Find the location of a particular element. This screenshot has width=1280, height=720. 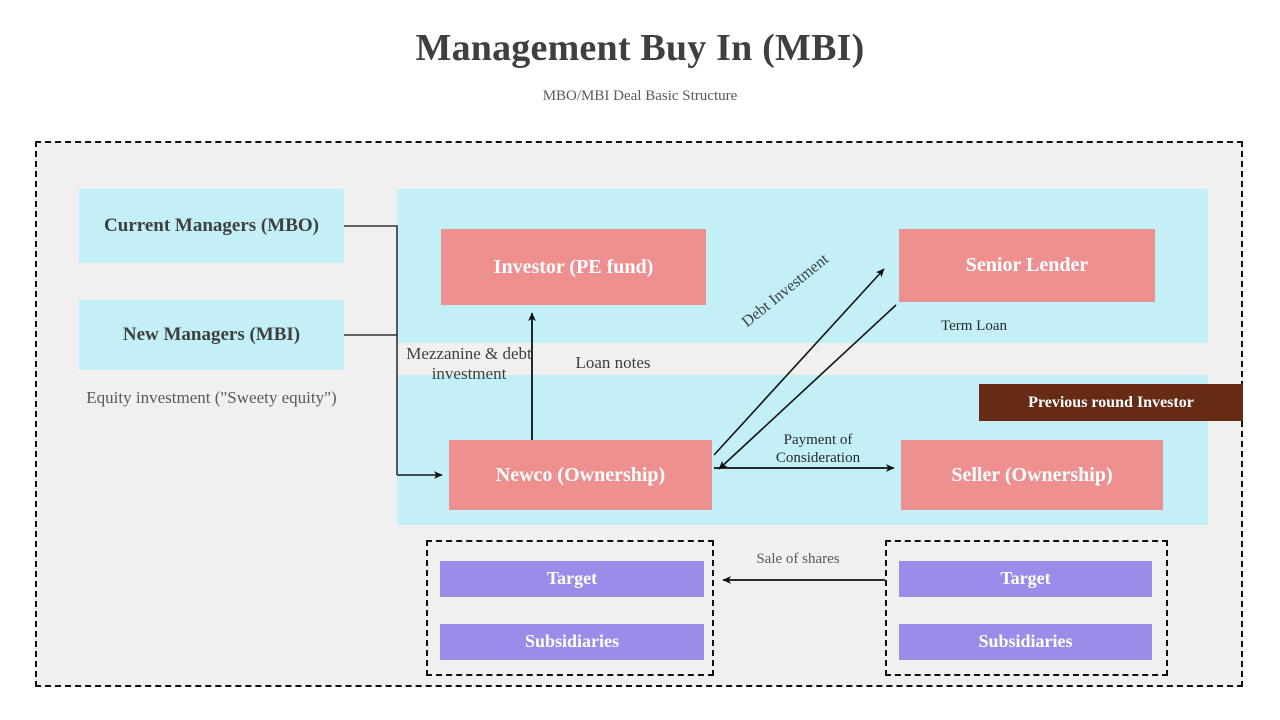

label-equity-investment: Equity investment ("Sweety equity") is located at coordinates (211, 397).